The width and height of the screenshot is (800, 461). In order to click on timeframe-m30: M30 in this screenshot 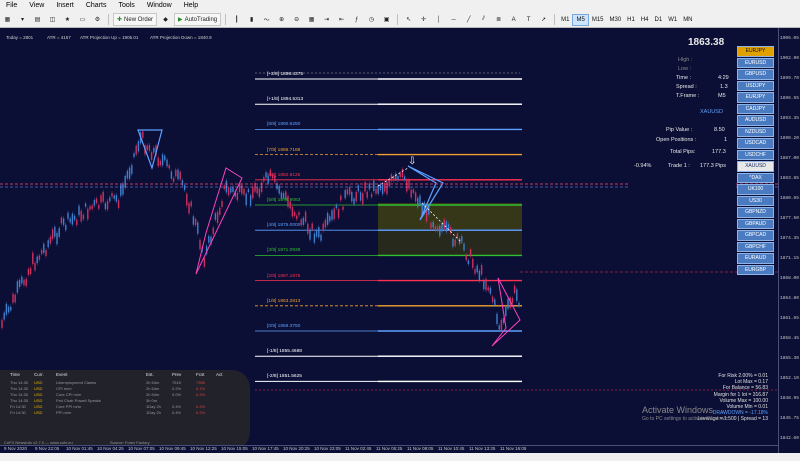, I will do `click(616, 20)`.